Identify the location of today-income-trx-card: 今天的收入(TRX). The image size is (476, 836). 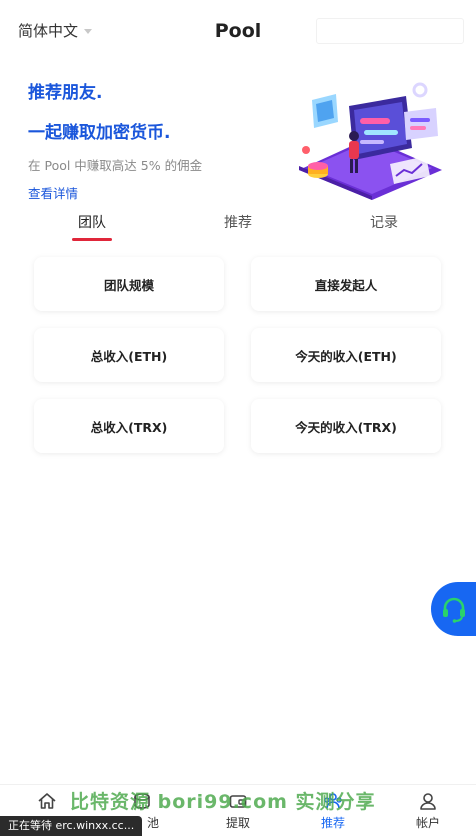
(346, 426).